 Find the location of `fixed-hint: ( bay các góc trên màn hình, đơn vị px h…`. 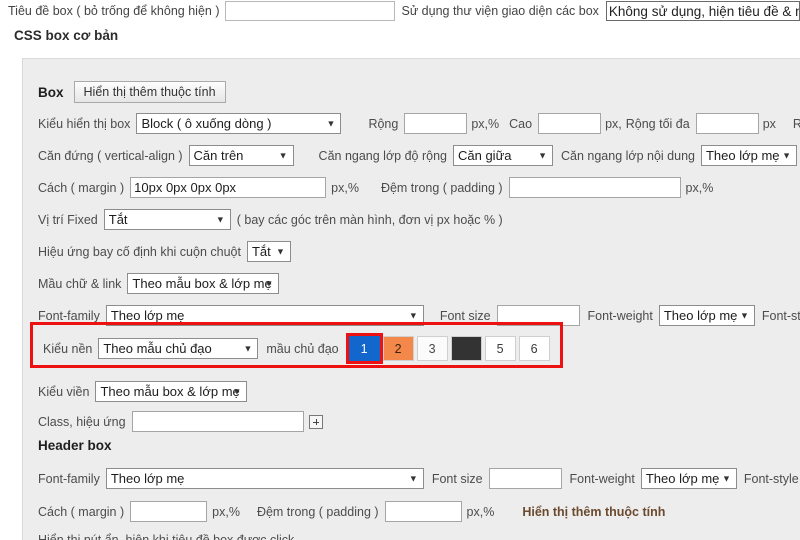

fixed-hint: ( bay các góc trên màn hình, đơn vị px h… is located at coordinates (369, 219).